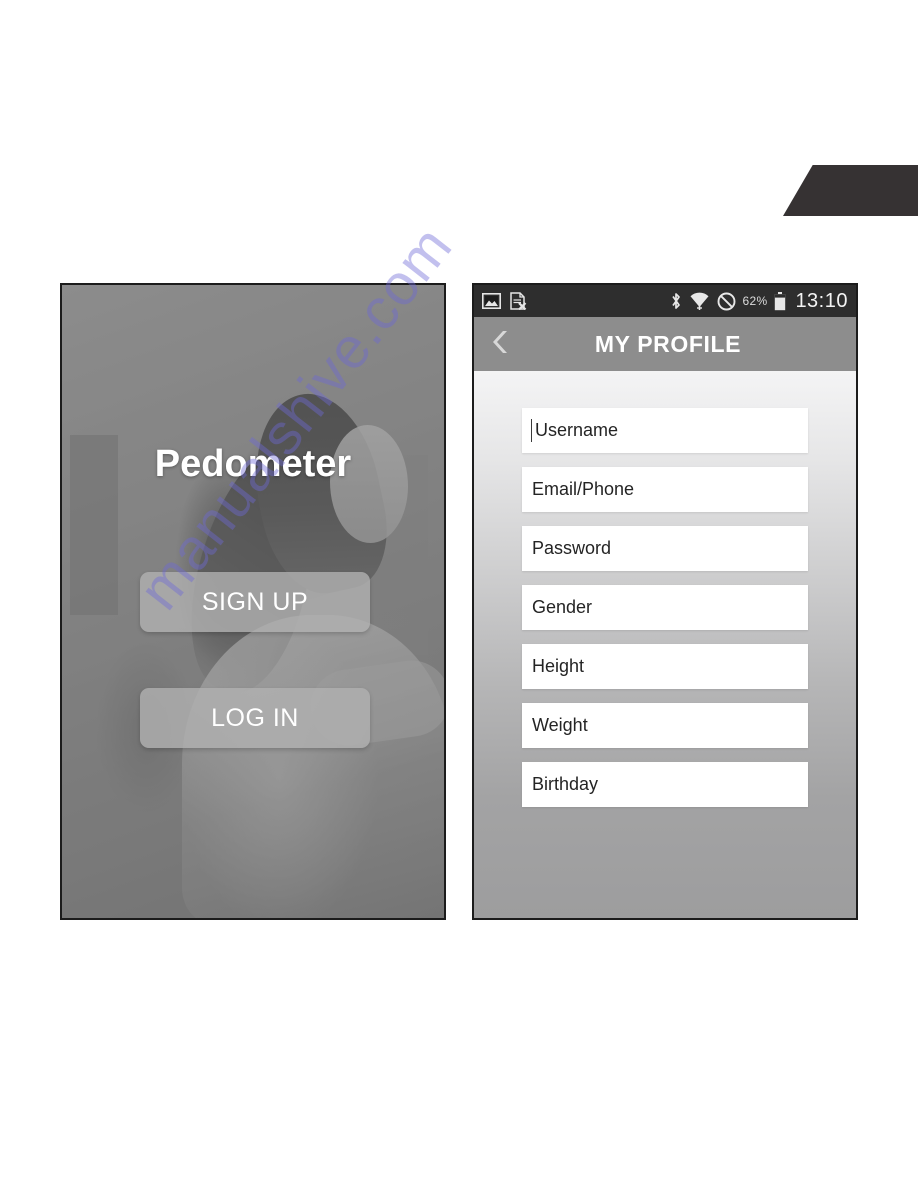  Describe the element at coordinates (560, 725) in the screenshot. I see `weight-field-label: Weight` at that location.